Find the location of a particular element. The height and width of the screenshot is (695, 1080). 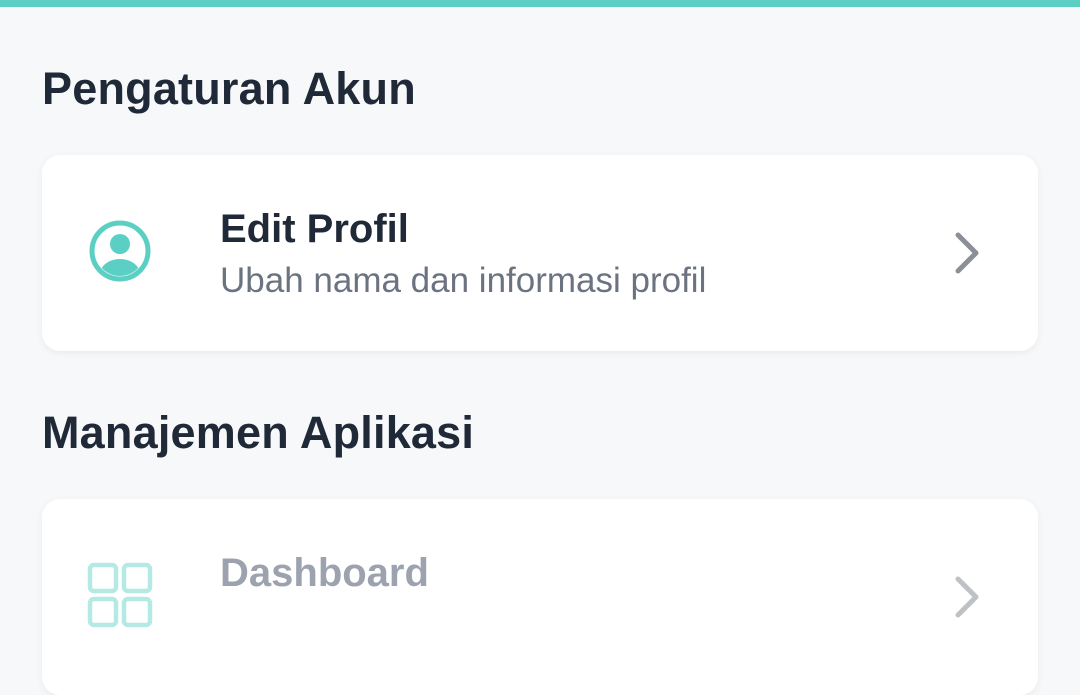

edit-profile-subtitle: Ubah nama dan informasi profil is located at coordinates (463, 280).